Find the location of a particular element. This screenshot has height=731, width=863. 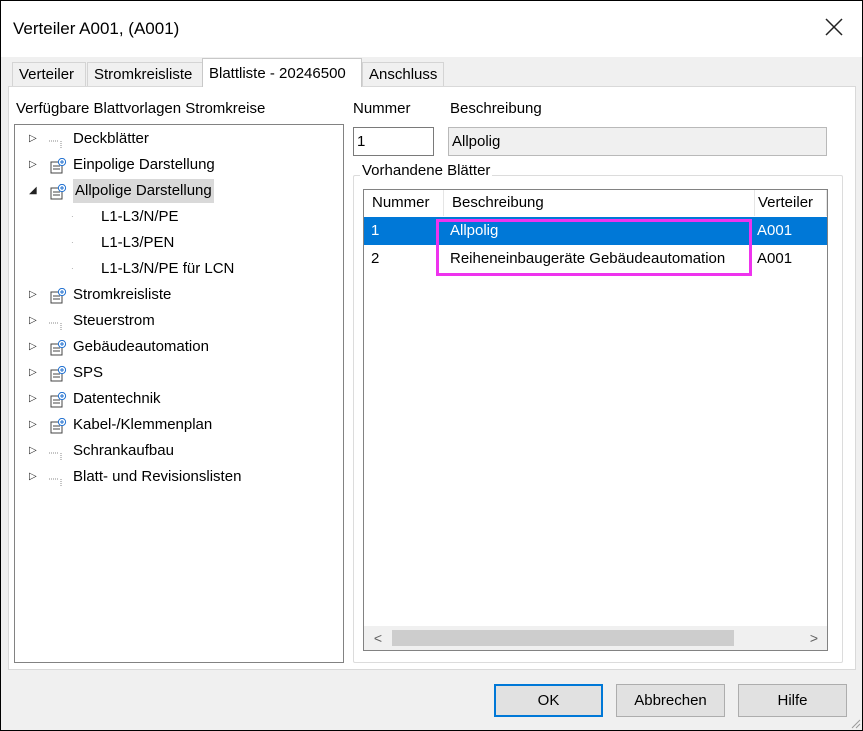

title-bar: Verteiler A001, (A001) is located at coordinates (431, 29).